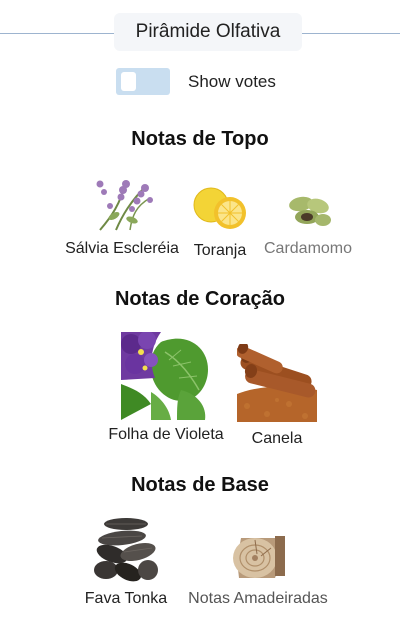 This screenshot has width=400, height=623. What do you see at coordinates (126, 550) in the screenshot?
I see `tonka-bean-image` at bounding box center [126, 550].